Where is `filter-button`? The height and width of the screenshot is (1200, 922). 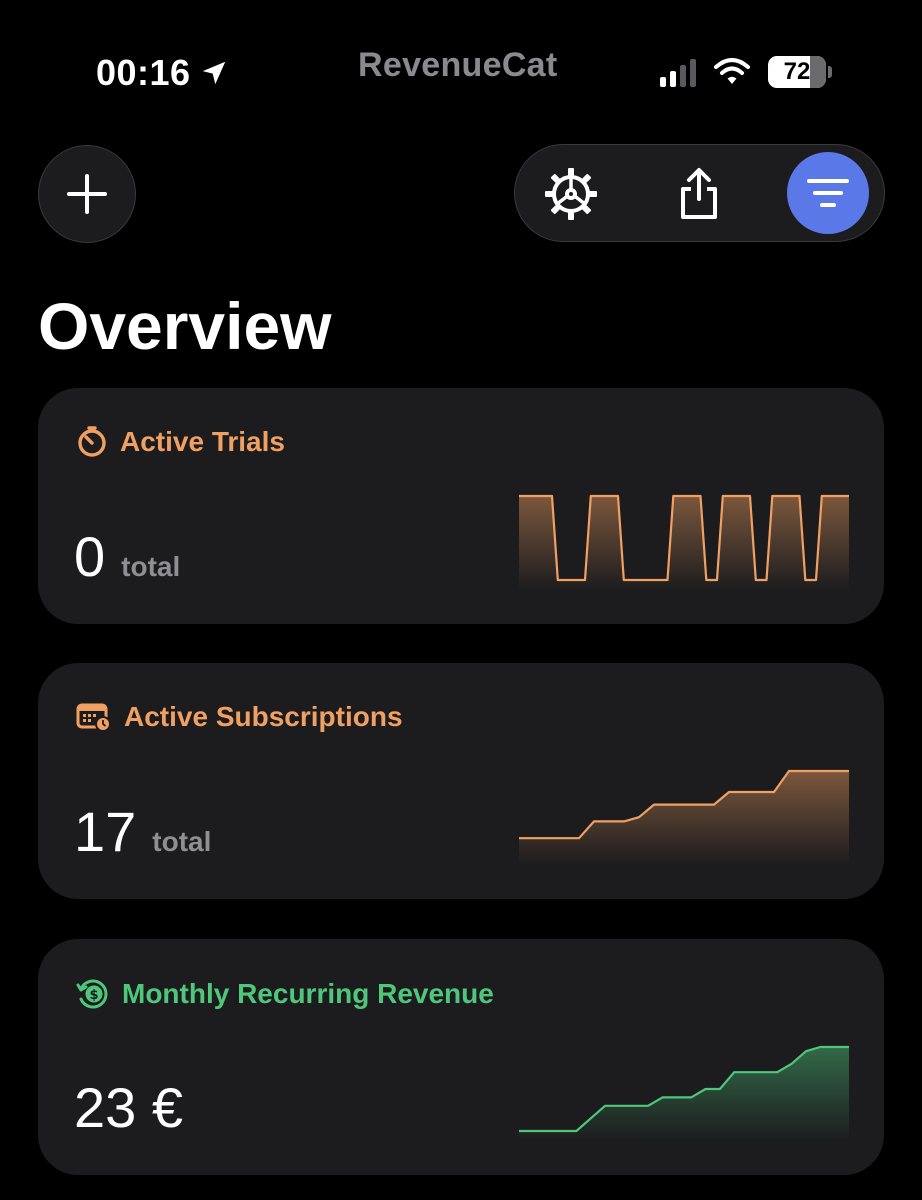
filter-button is located at coordinates (828, 193).